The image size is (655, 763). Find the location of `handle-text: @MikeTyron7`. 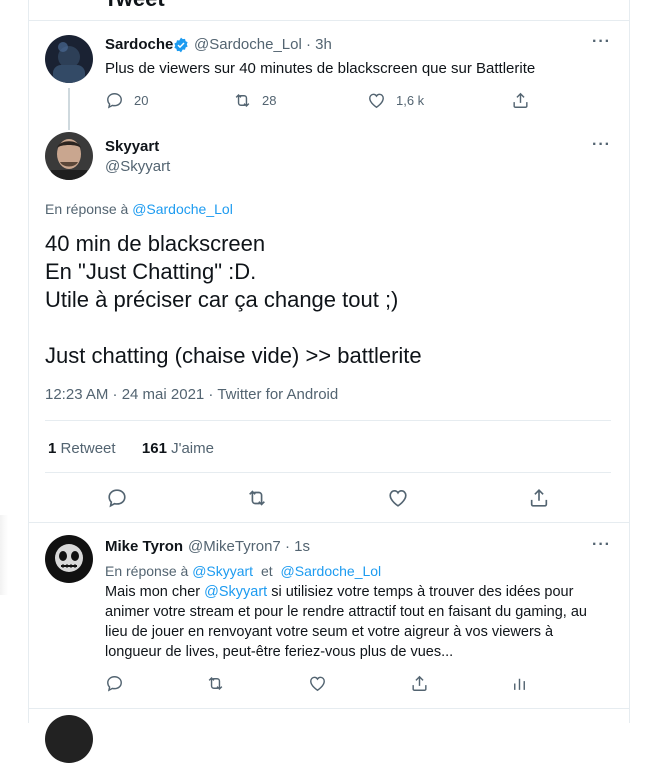

handle-text: @MikeTyron7 is located at coordinates (234, 546).